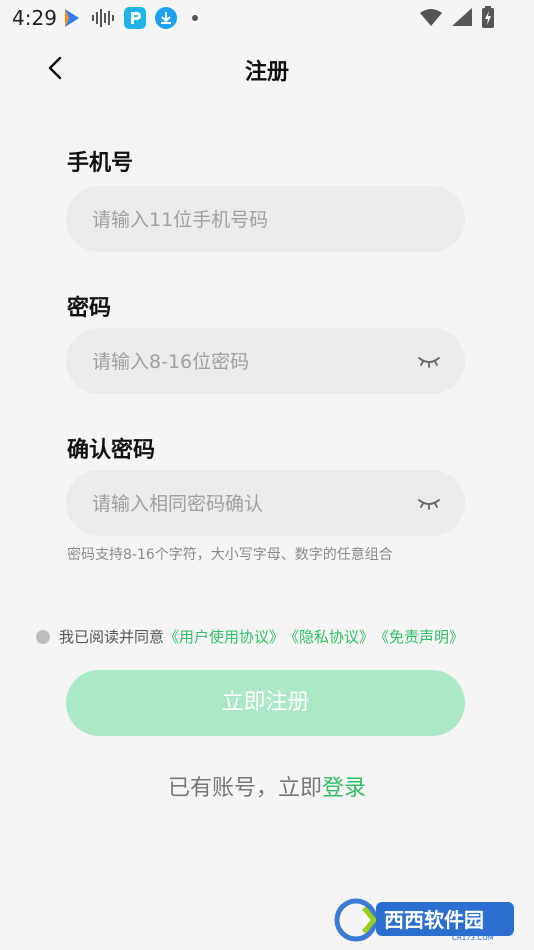 The height and width of the screenshot is (950, 534). I want to click on app-arrow-icon, so click(72, 18).